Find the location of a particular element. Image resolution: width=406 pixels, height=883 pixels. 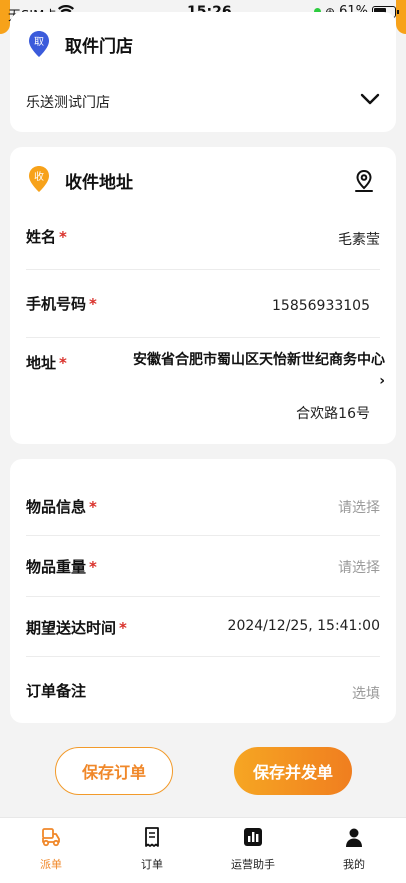

pickup-pin-icon: 取 is located at coordinates (39, 44).